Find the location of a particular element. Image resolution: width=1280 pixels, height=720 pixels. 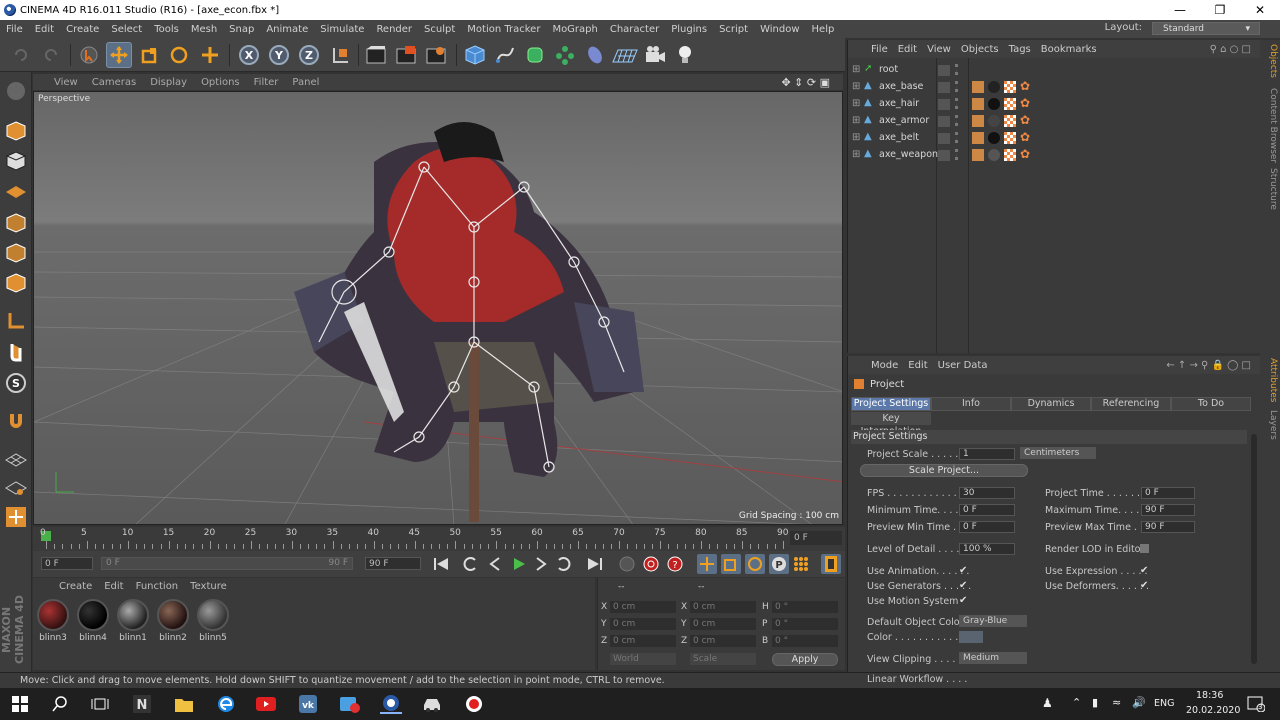

move-tool-button is located at coordinates (119, 55).